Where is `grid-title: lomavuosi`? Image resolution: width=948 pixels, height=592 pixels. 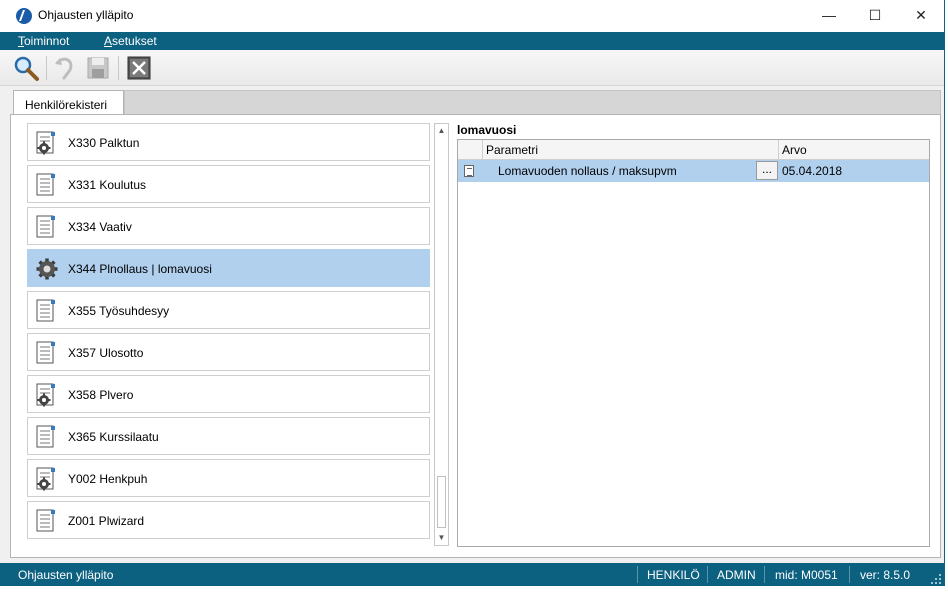
grid-title: lomavuosi is located at coordinates (487, 130).